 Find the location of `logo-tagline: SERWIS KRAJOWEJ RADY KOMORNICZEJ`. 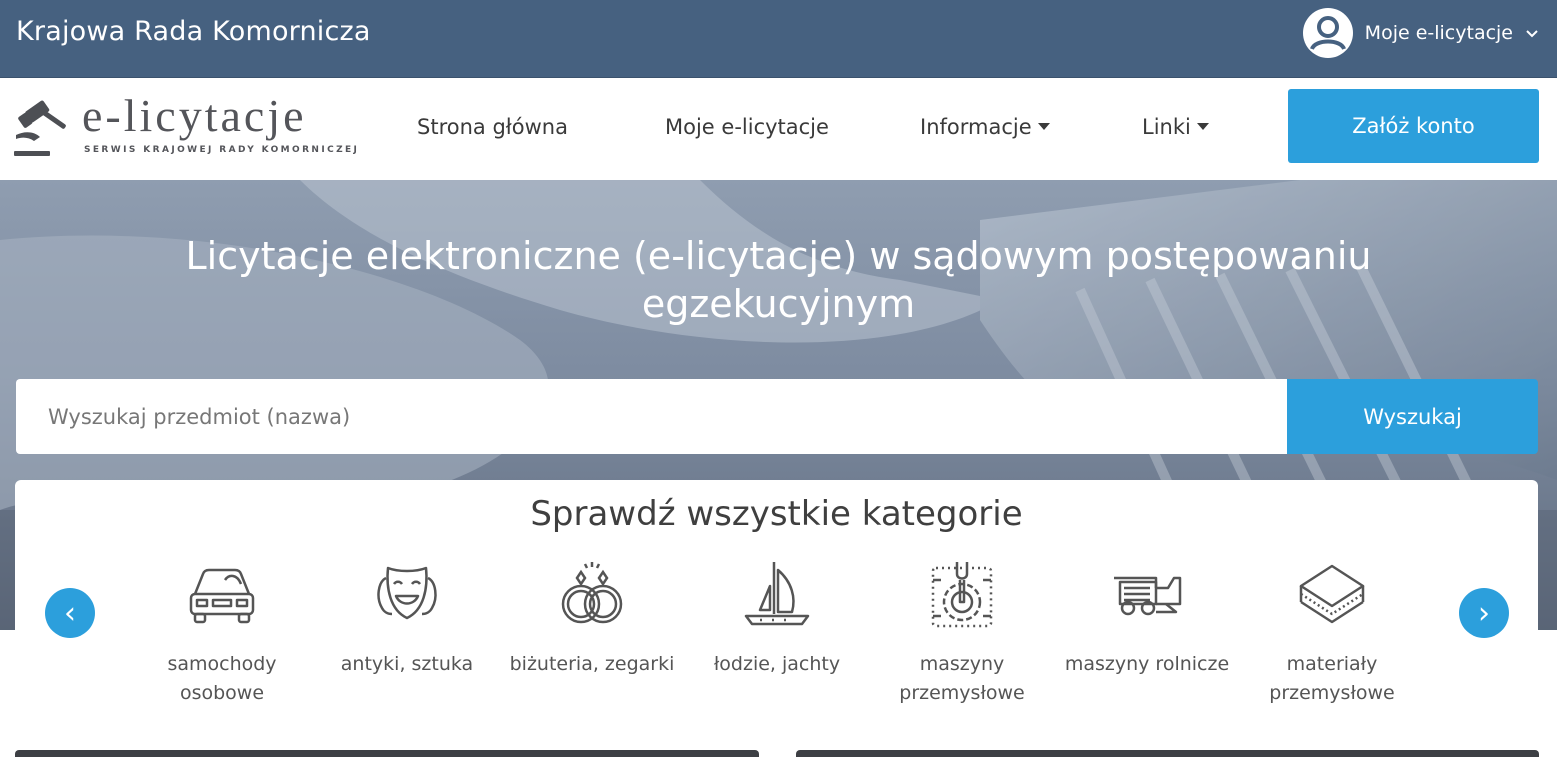

logo-tagline: SERWIS KRAJOWEJ RADY KOMORNICZEJ is located at coordinates (222, 150).